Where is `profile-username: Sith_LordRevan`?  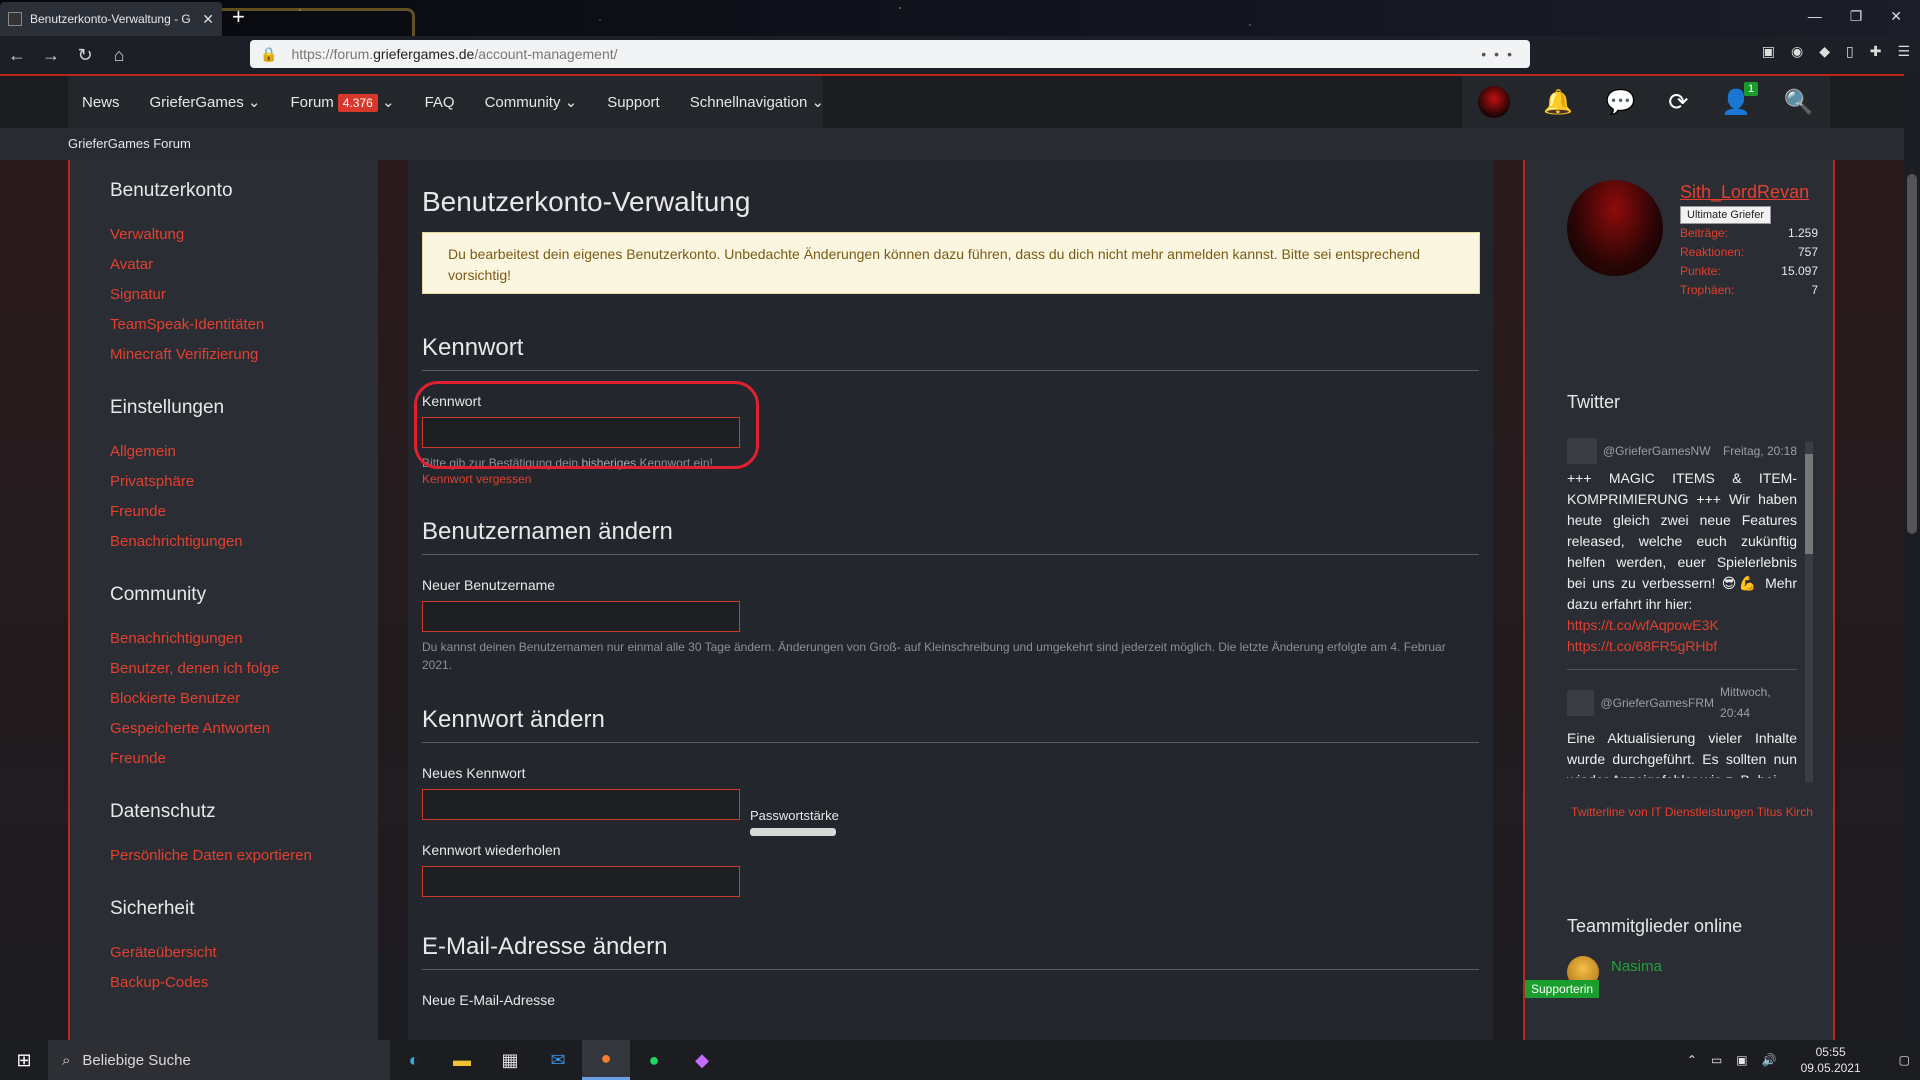
profile-username: Sith_LordRevan is located at coordinates (1744, 192).